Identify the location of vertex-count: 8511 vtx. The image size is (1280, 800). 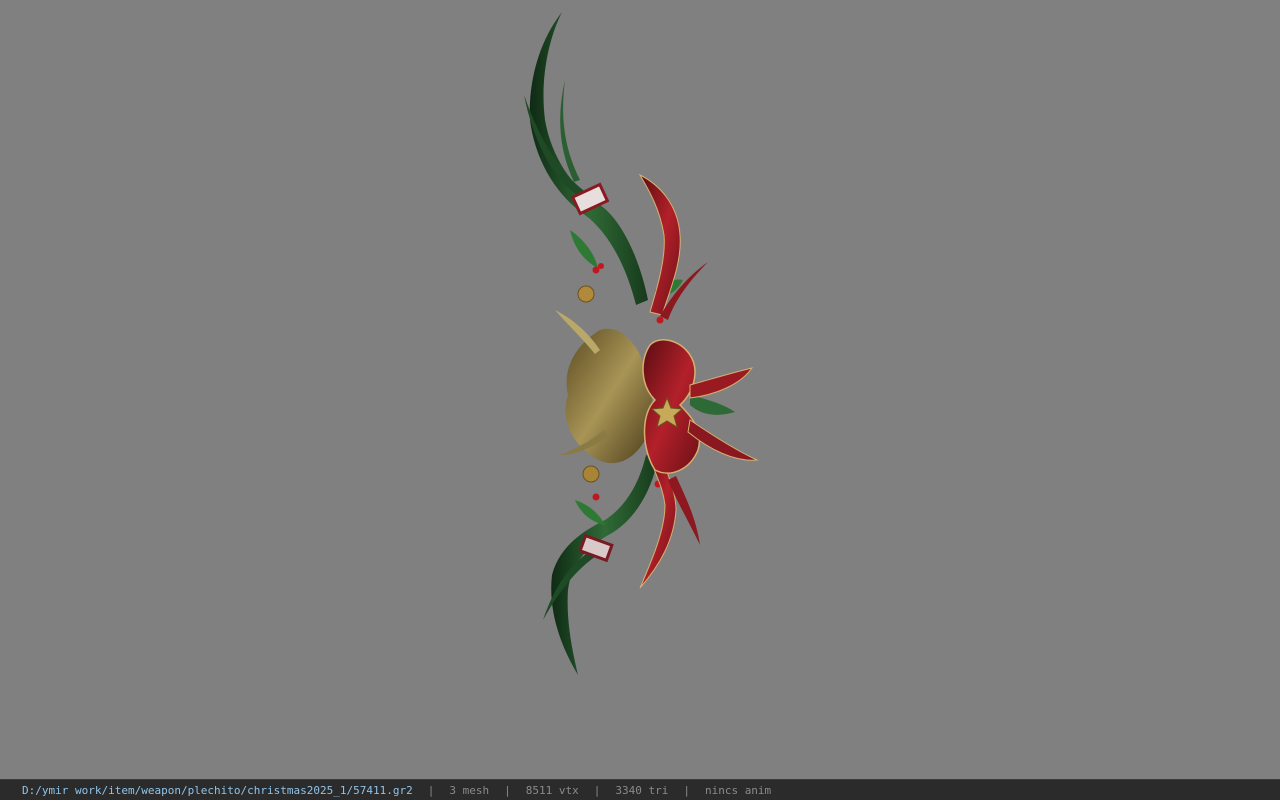
(552, 790).